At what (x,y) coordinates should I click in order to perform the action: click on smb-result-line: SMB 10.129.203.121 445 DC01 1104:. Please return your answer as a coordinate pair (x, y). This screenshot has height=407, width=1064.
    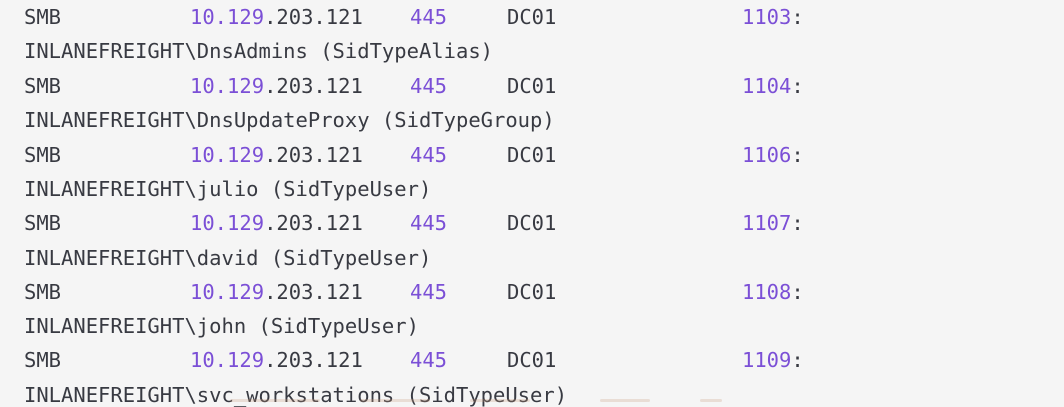
    Looking at the image, I should click on (414, 86).